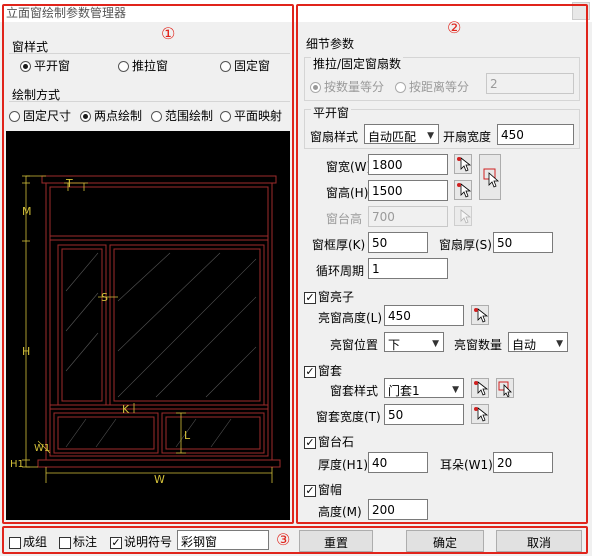  What do you see at coordinates (331, 112) in the screenshot?
I see `casement-title: 平开窗` at bounding box center [331, 112].